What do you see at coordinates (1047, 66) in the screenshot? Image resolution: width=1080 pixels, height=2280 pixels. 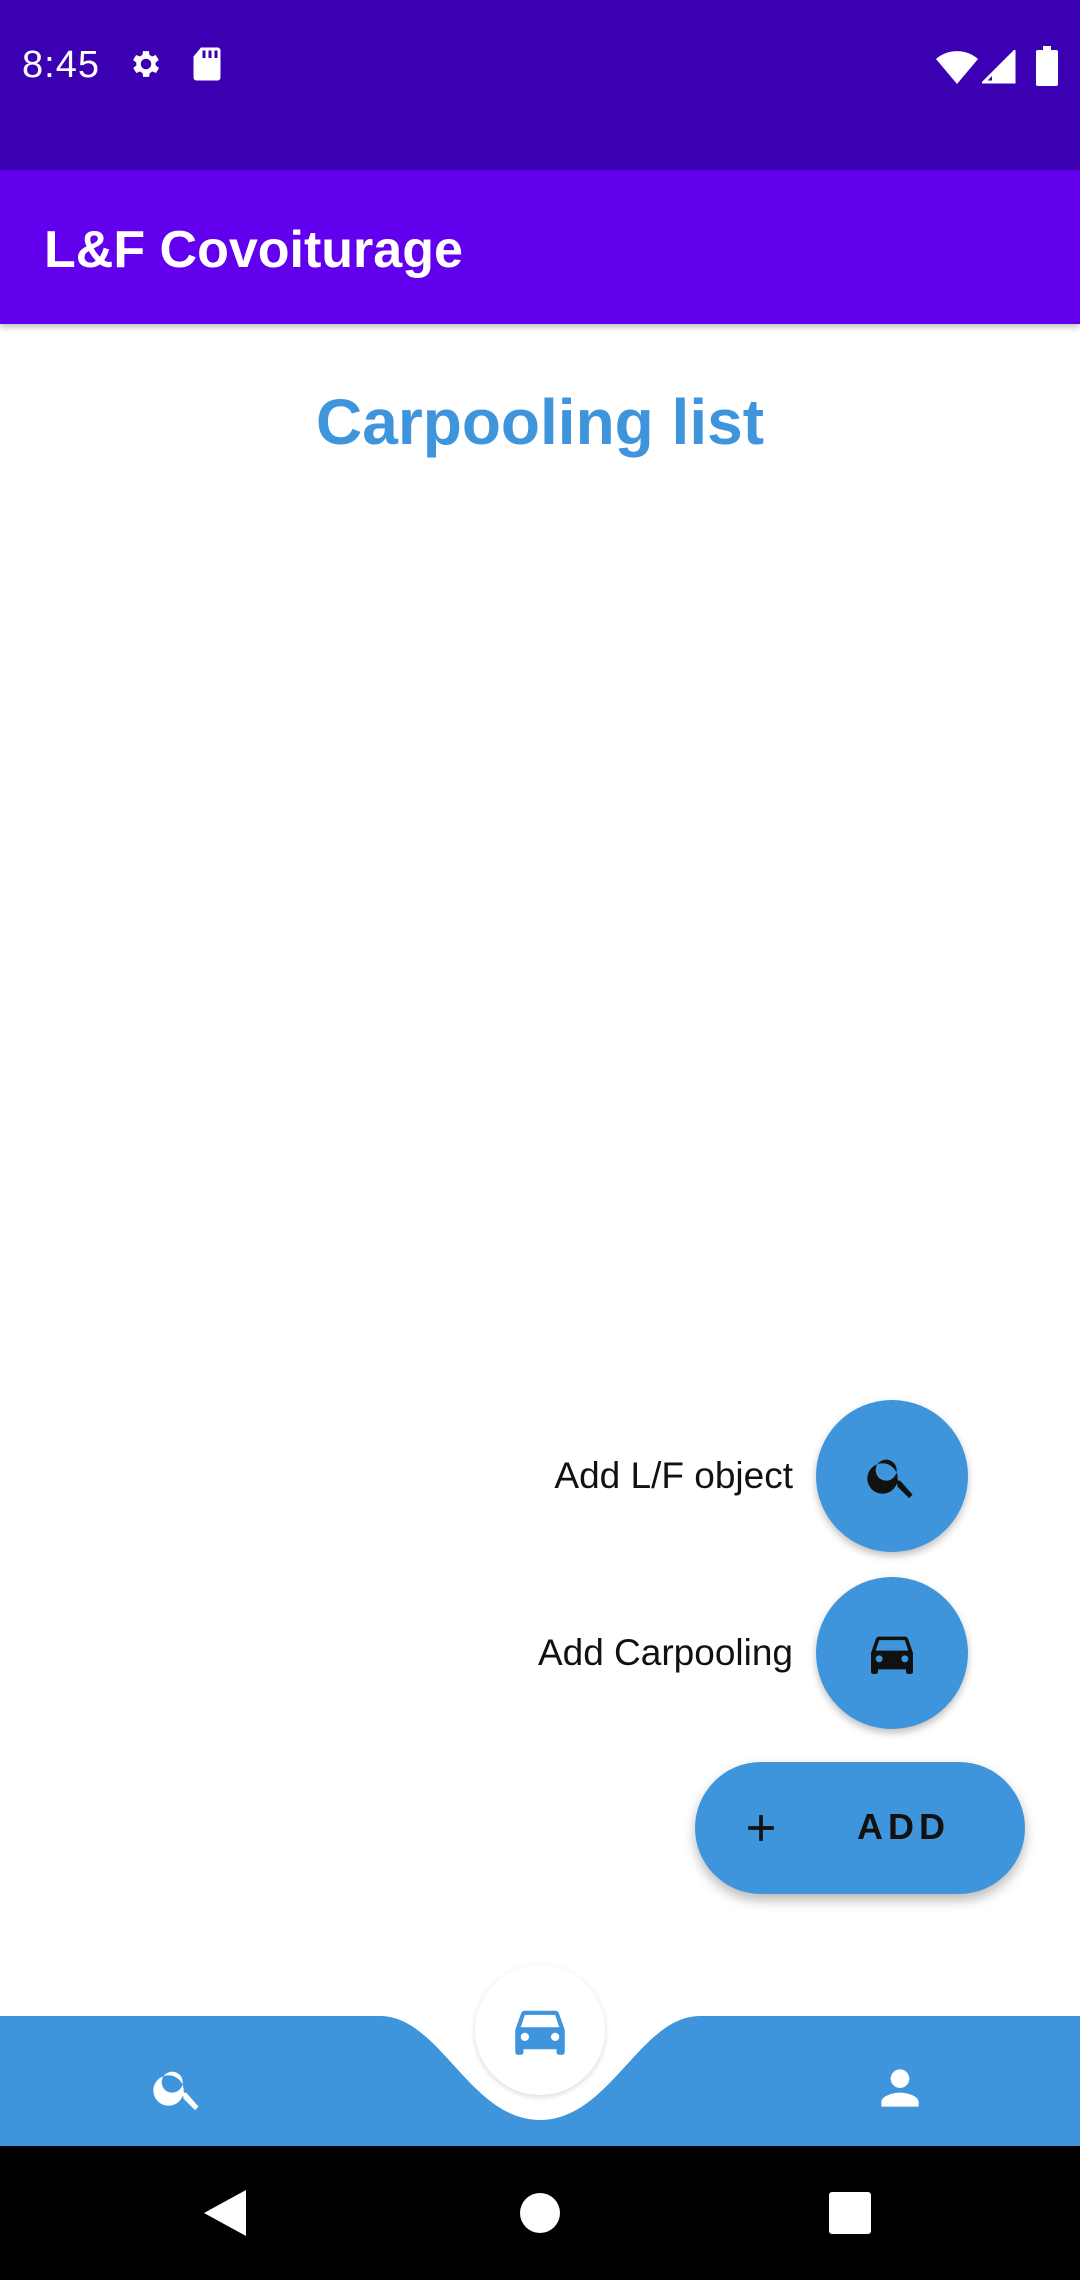 I see `battery-icon` at bounding box center [1047, 66].